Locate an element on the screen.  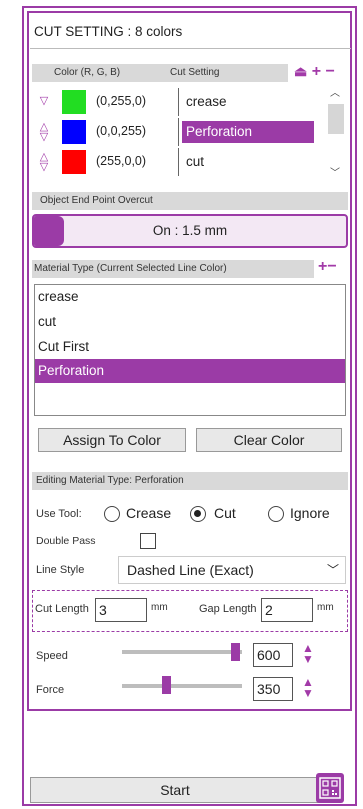
overcut-toggle-knob is located at coordinates (49, 231).